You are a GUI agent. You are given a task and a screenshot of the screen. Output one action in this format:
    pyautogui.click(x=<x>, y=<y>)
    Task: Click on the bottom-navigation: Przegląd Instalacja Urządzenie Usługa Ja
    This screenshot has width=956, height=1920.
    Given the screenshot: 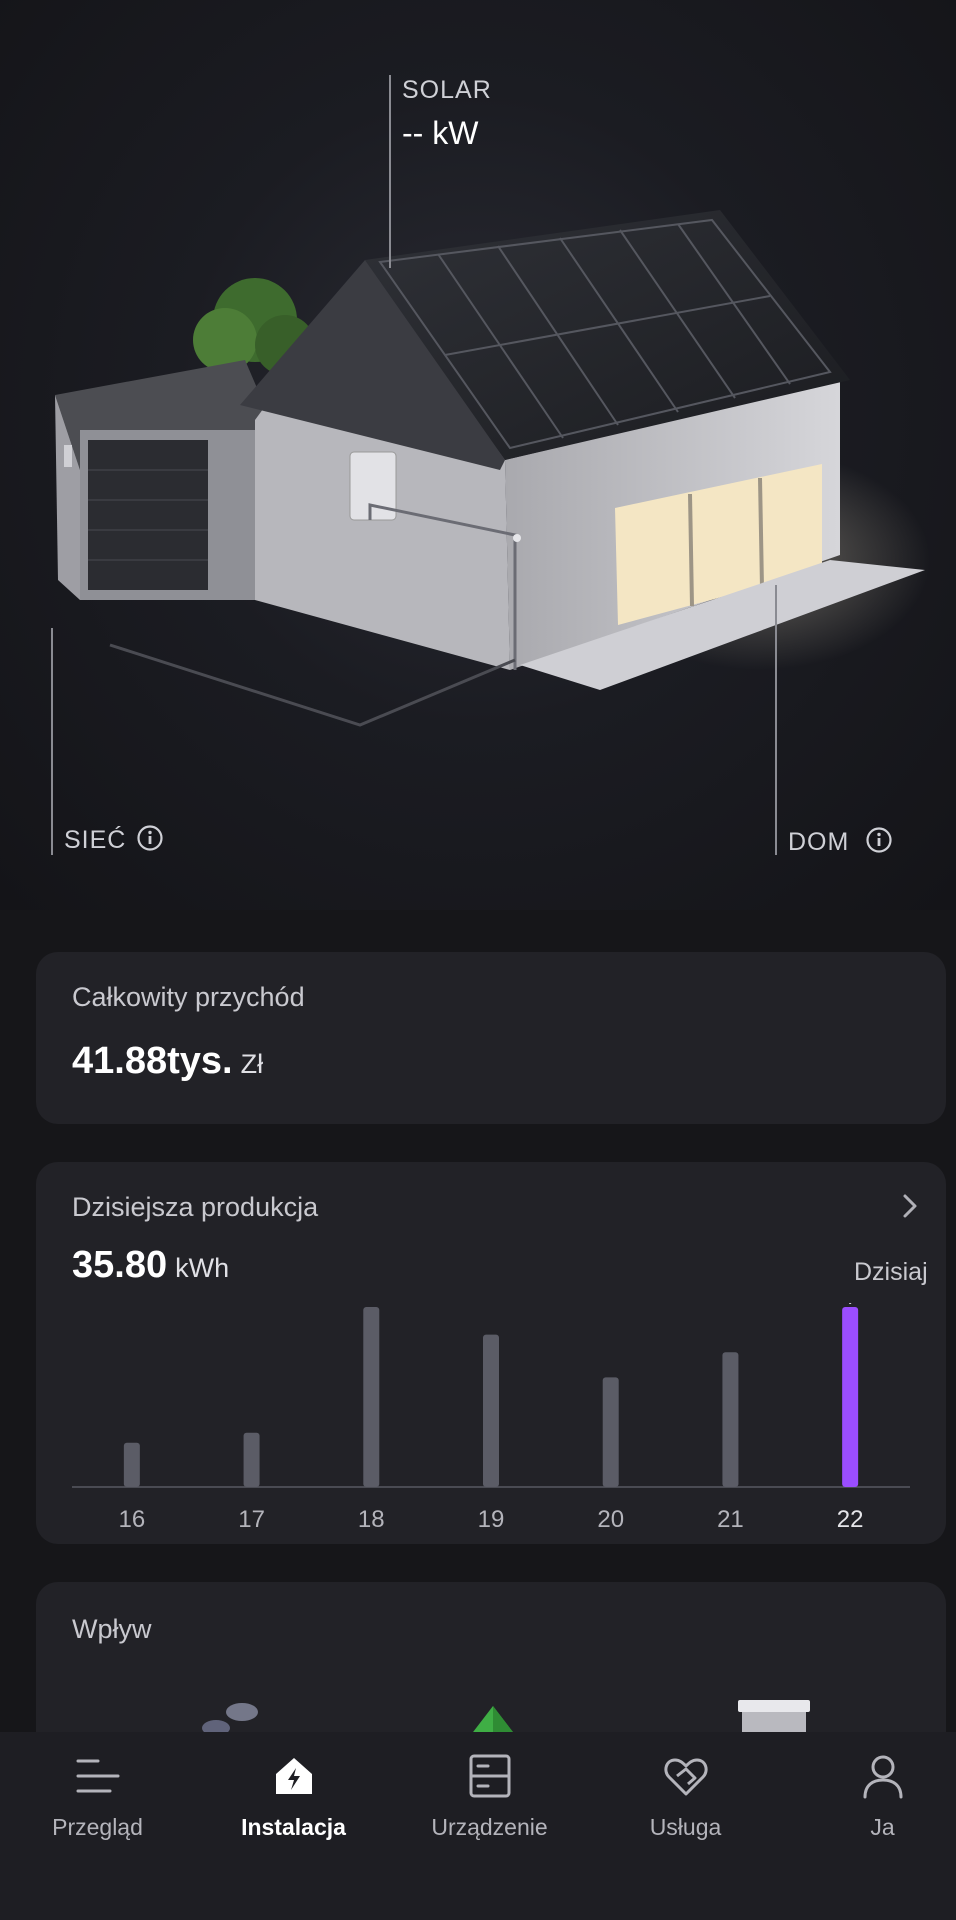 What is the action you would take?
    pyautogui.click(x=478, y=1826)
    